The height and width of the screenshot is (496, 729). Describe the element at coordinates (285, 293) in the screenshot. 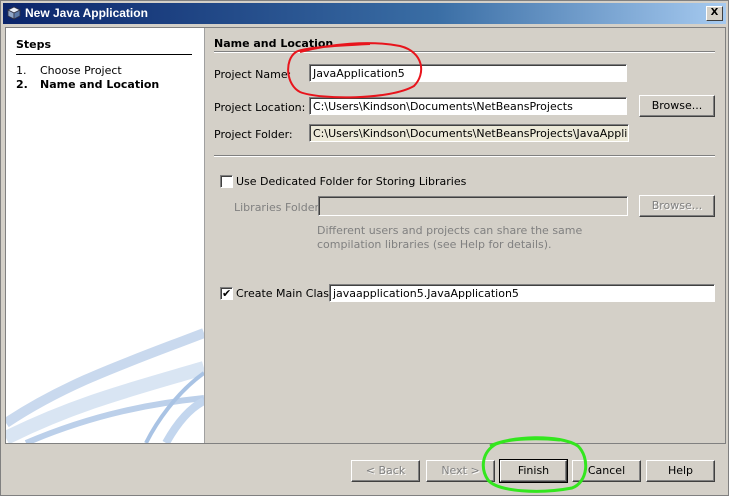

I see `create-main-class-label: Create Main Class` at that location.